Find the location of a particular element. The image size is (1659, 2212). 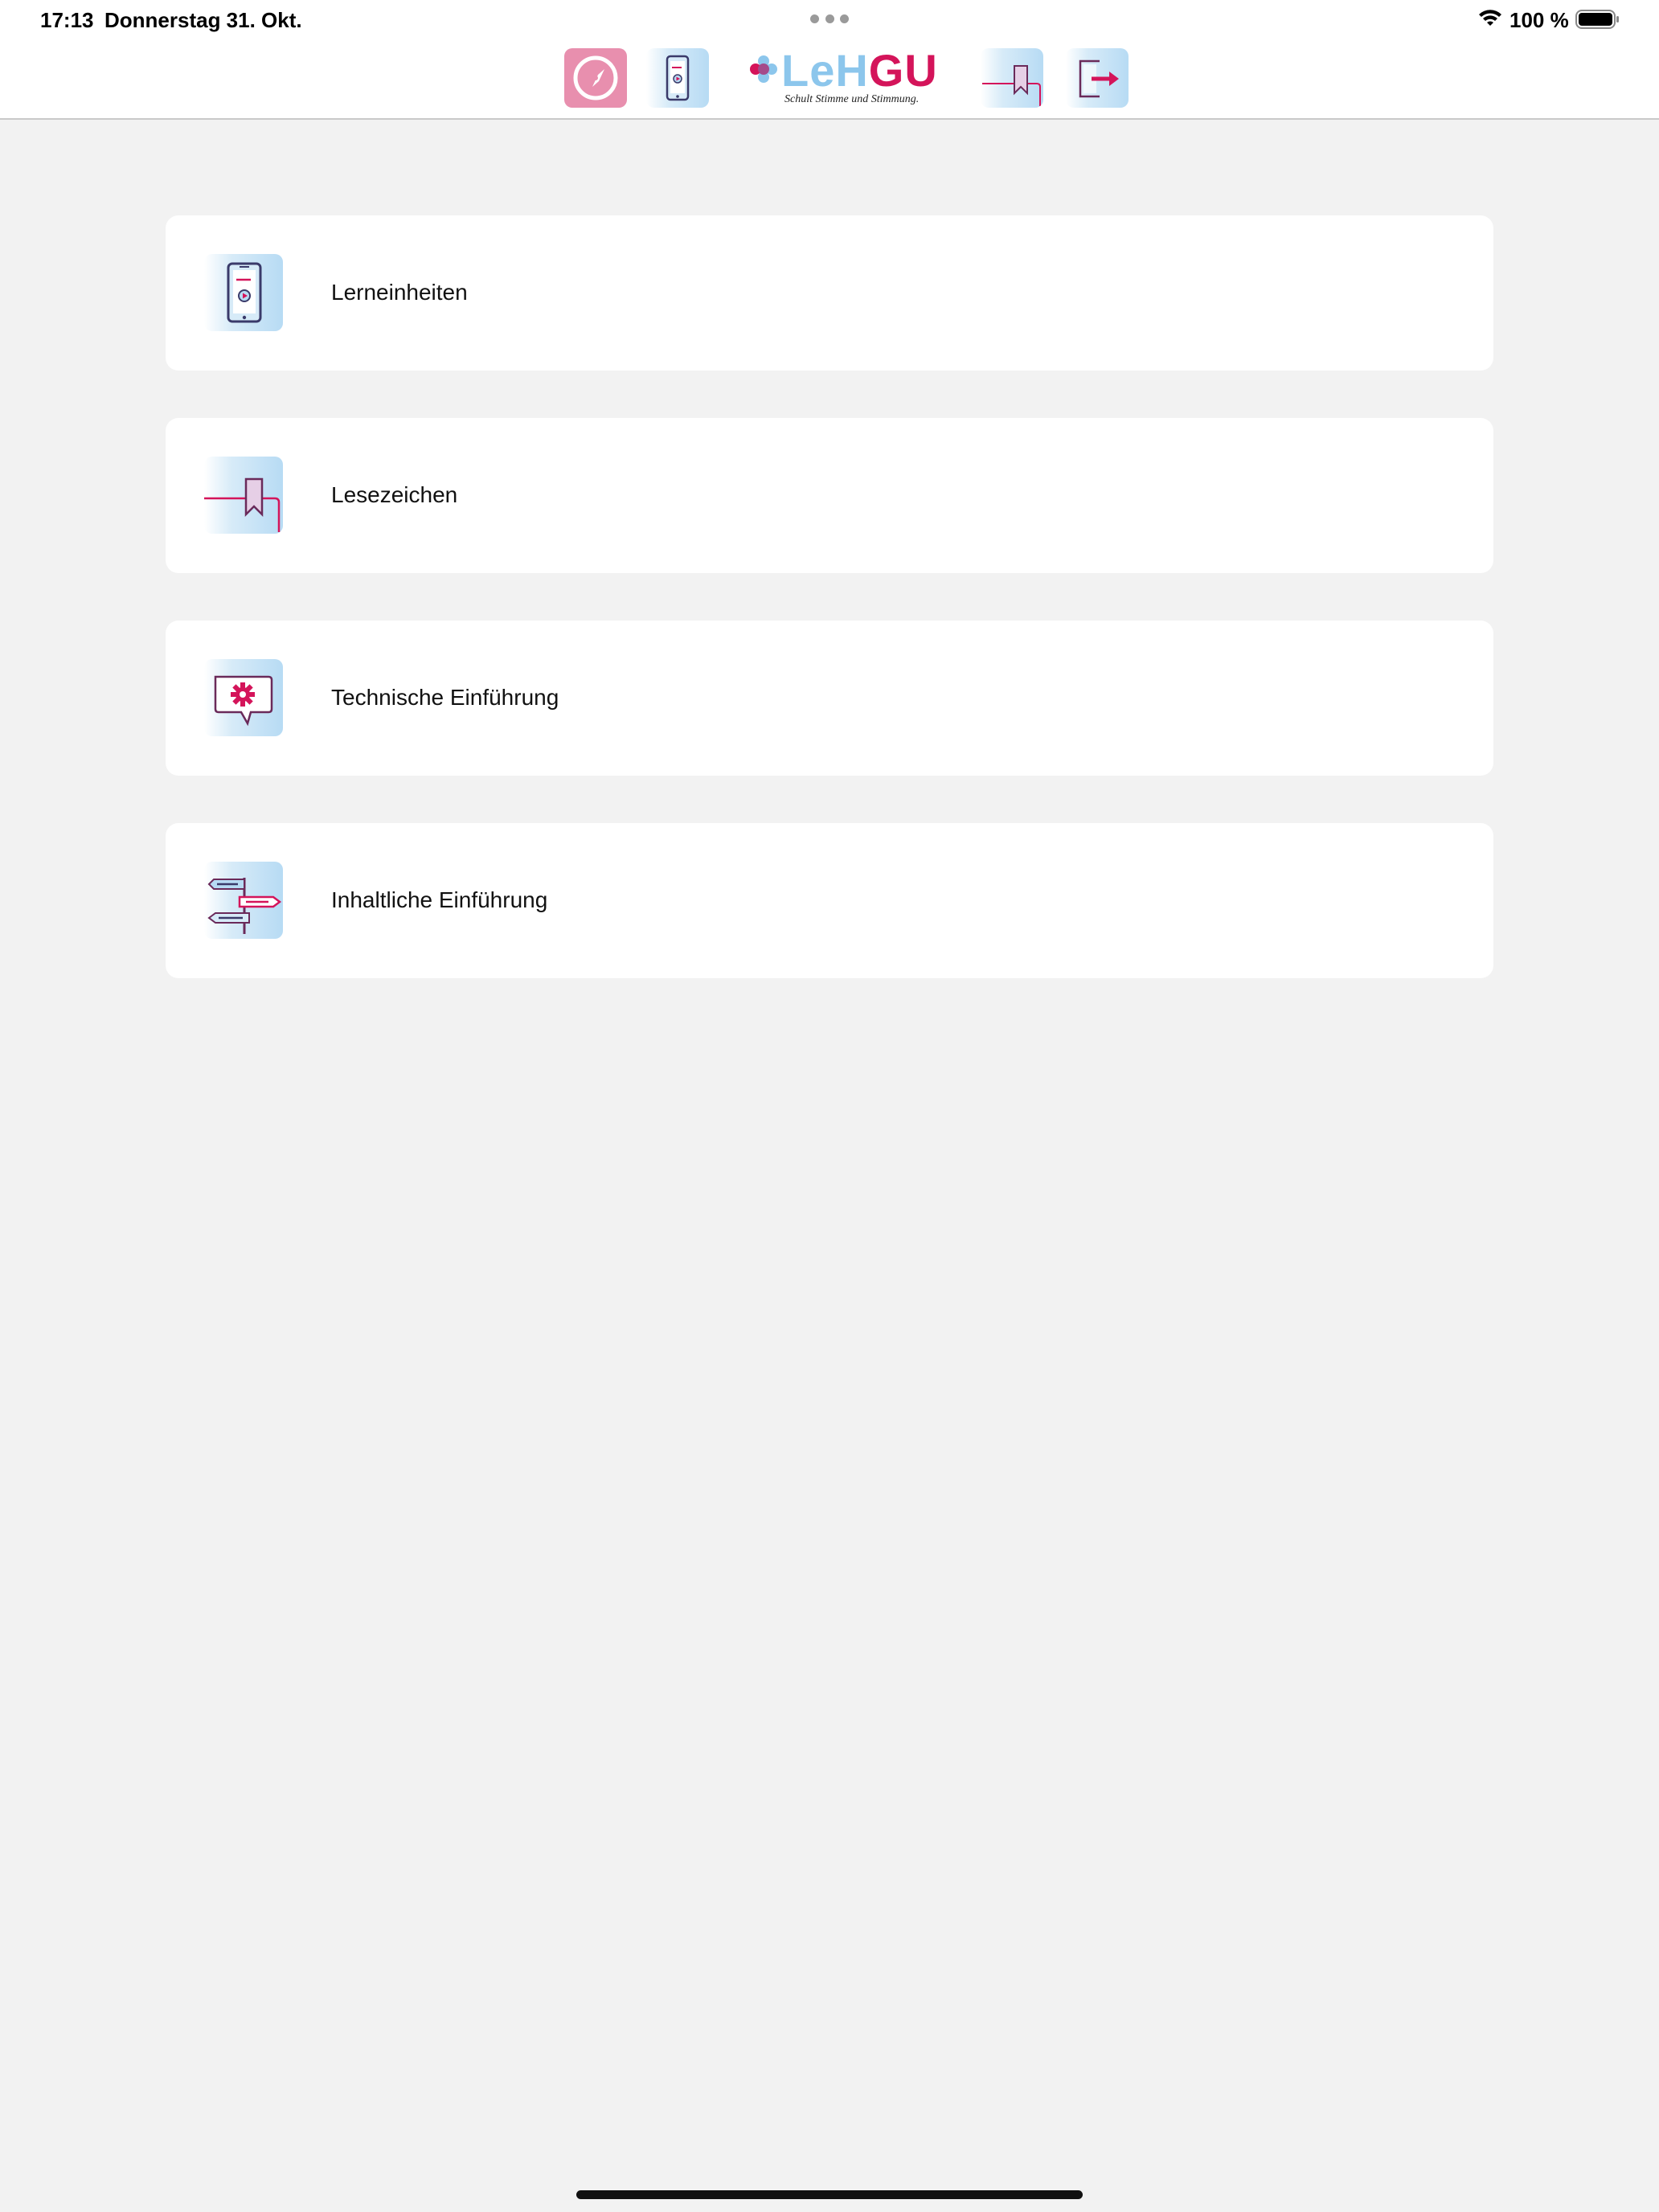

status-bar: 17:13 Donnerstag 31. Okt. 100 % is located at coordinates (829, 20).